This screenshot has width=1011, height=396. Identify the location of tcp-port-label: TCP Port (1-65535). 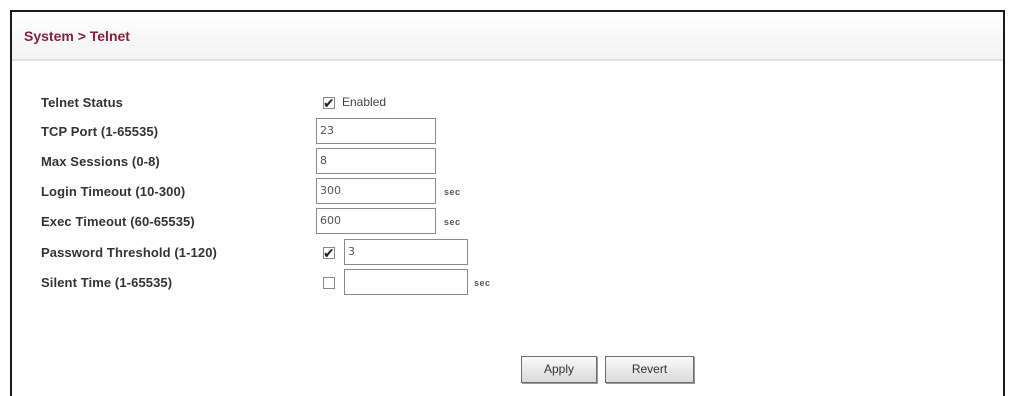
(100, 131).